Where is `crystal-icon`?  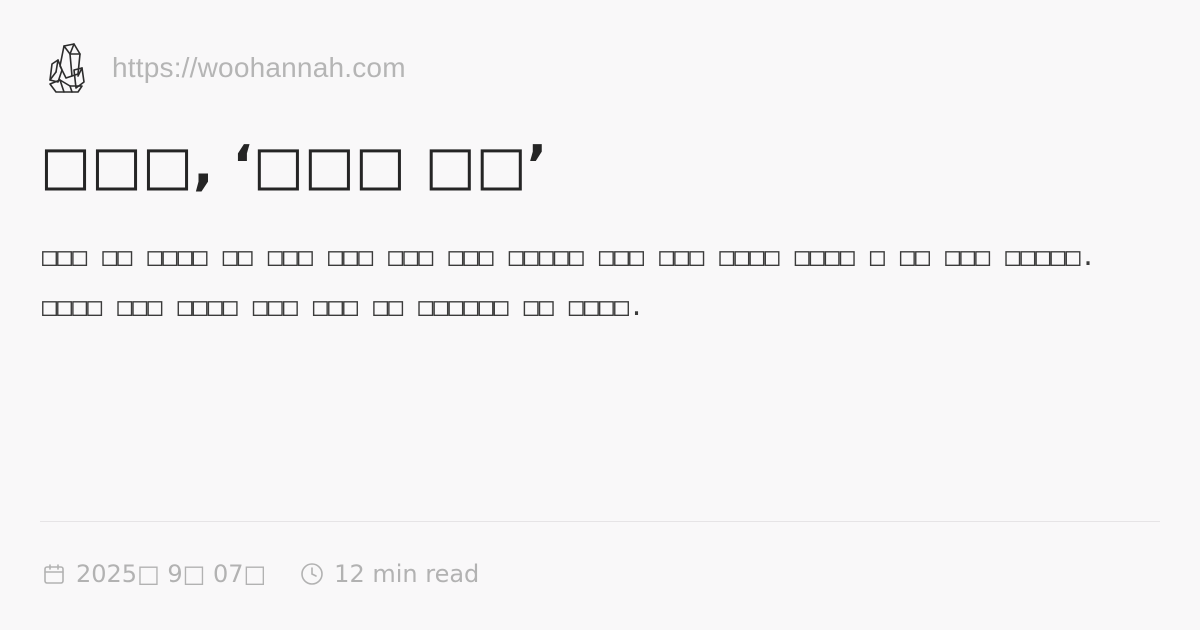 crystal-icon is located at coordinates (66, 68).